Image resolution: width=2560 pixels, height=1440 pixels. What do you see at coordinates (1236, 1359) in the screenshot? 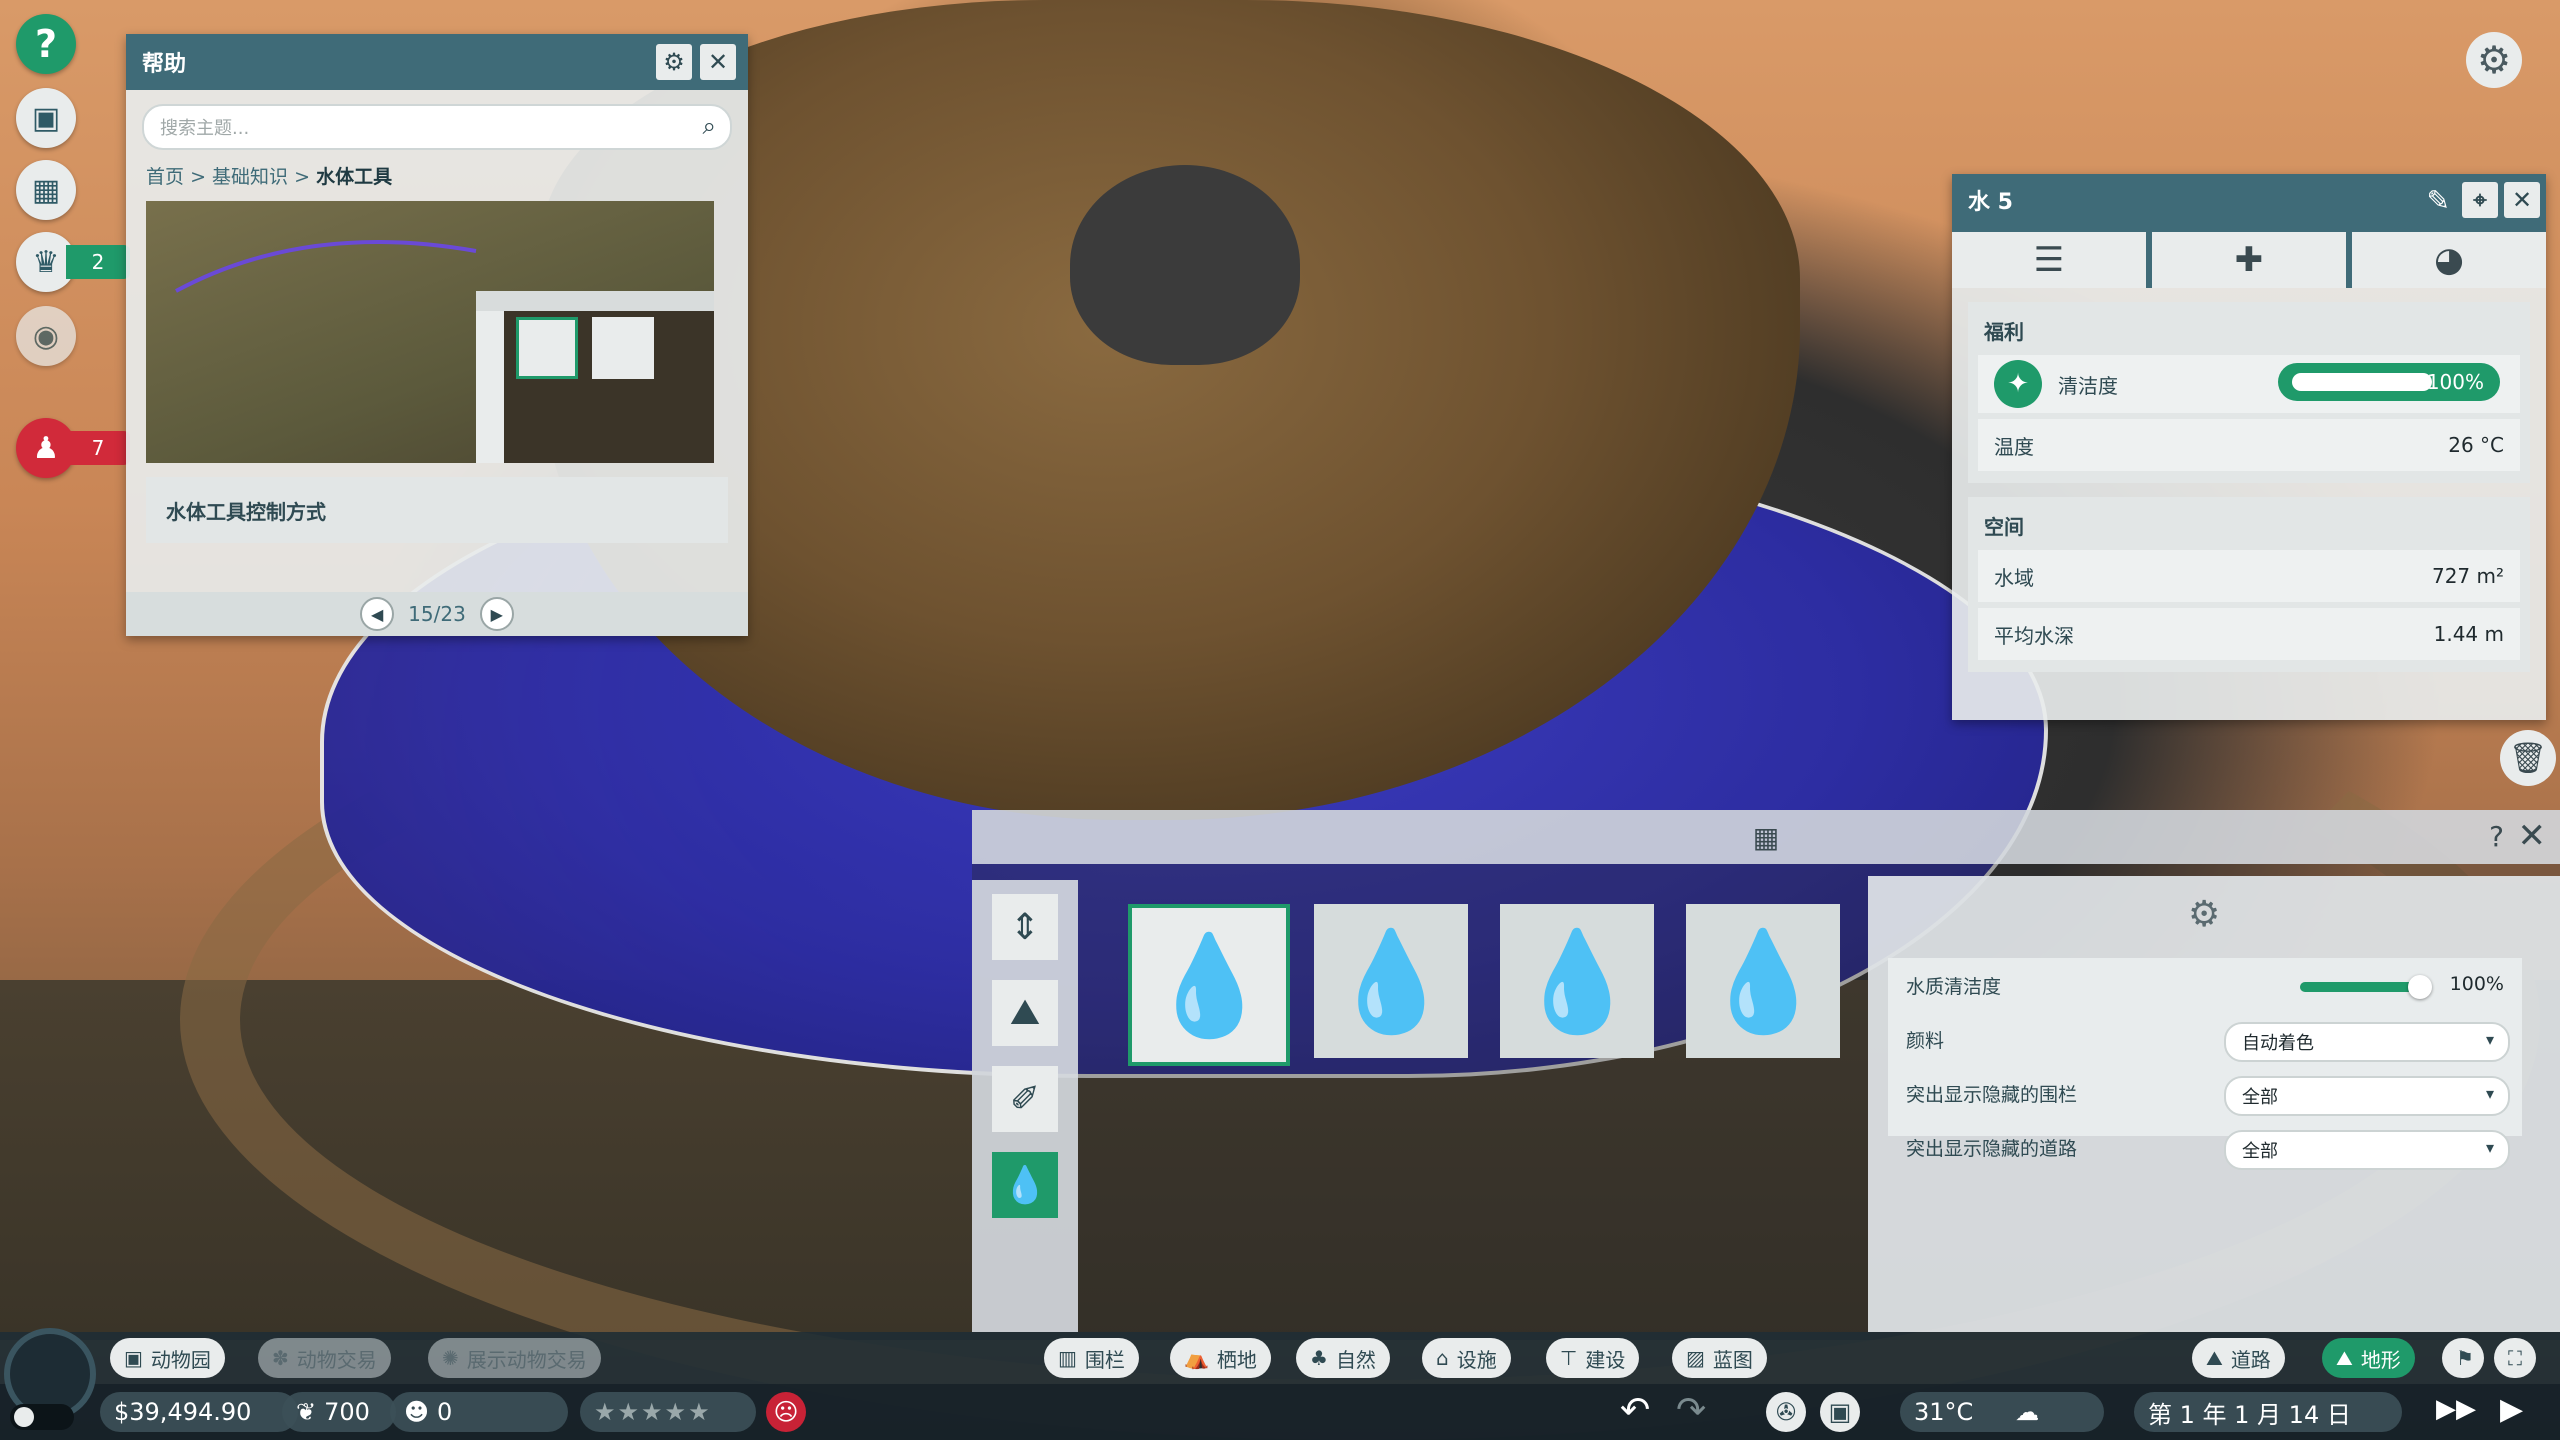
I see `tab-habitats-label: 栖地` at bounding box center [1236, 1359].